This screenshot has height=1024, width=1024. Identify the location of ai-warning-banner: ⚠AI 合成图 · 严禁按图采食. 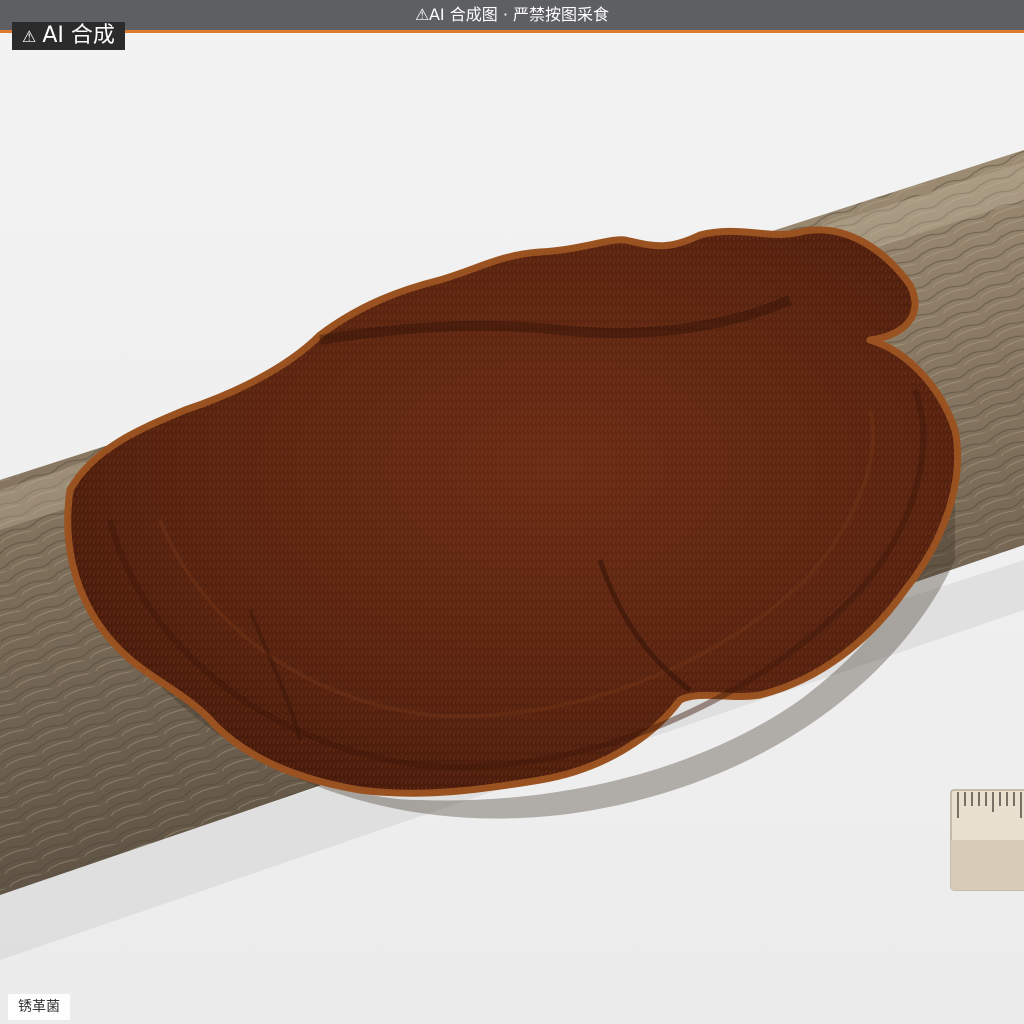
(512, 16).